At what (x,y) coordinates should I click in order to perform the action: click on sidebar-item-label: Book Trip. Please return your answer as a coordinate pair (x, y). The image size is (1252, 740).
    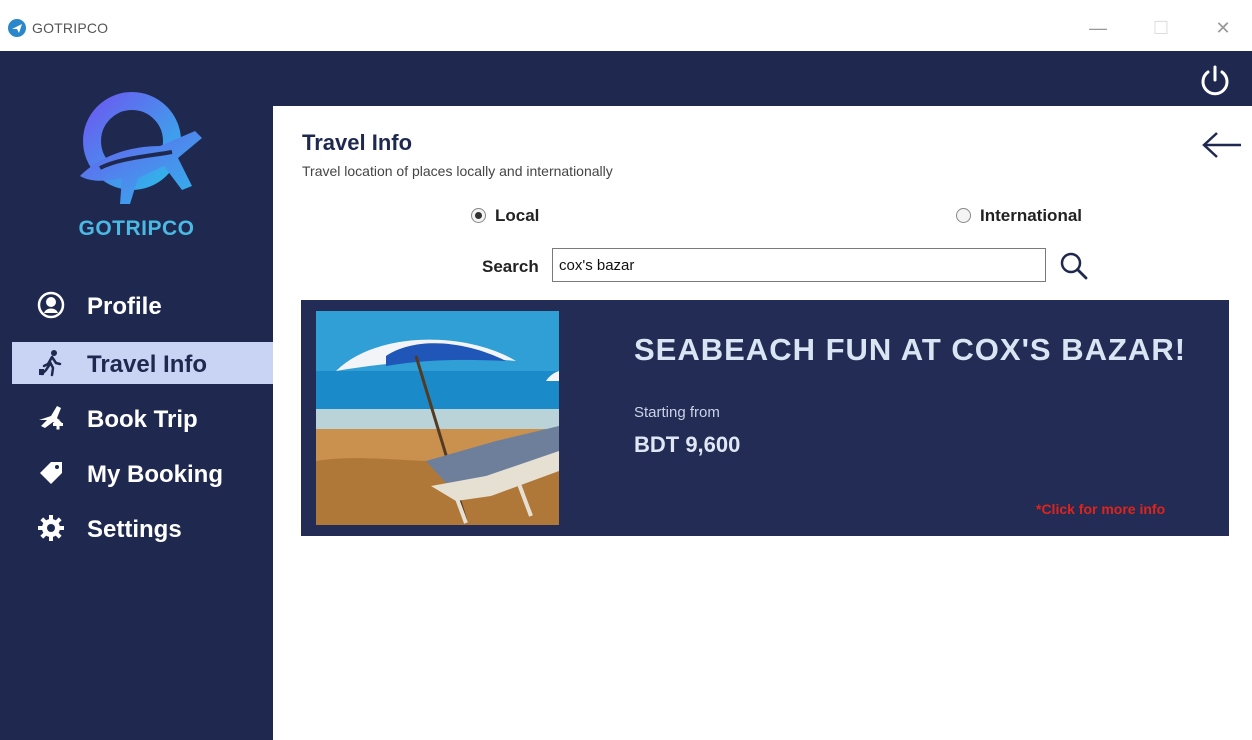
    Looking at the image, I should click on (142, 419).